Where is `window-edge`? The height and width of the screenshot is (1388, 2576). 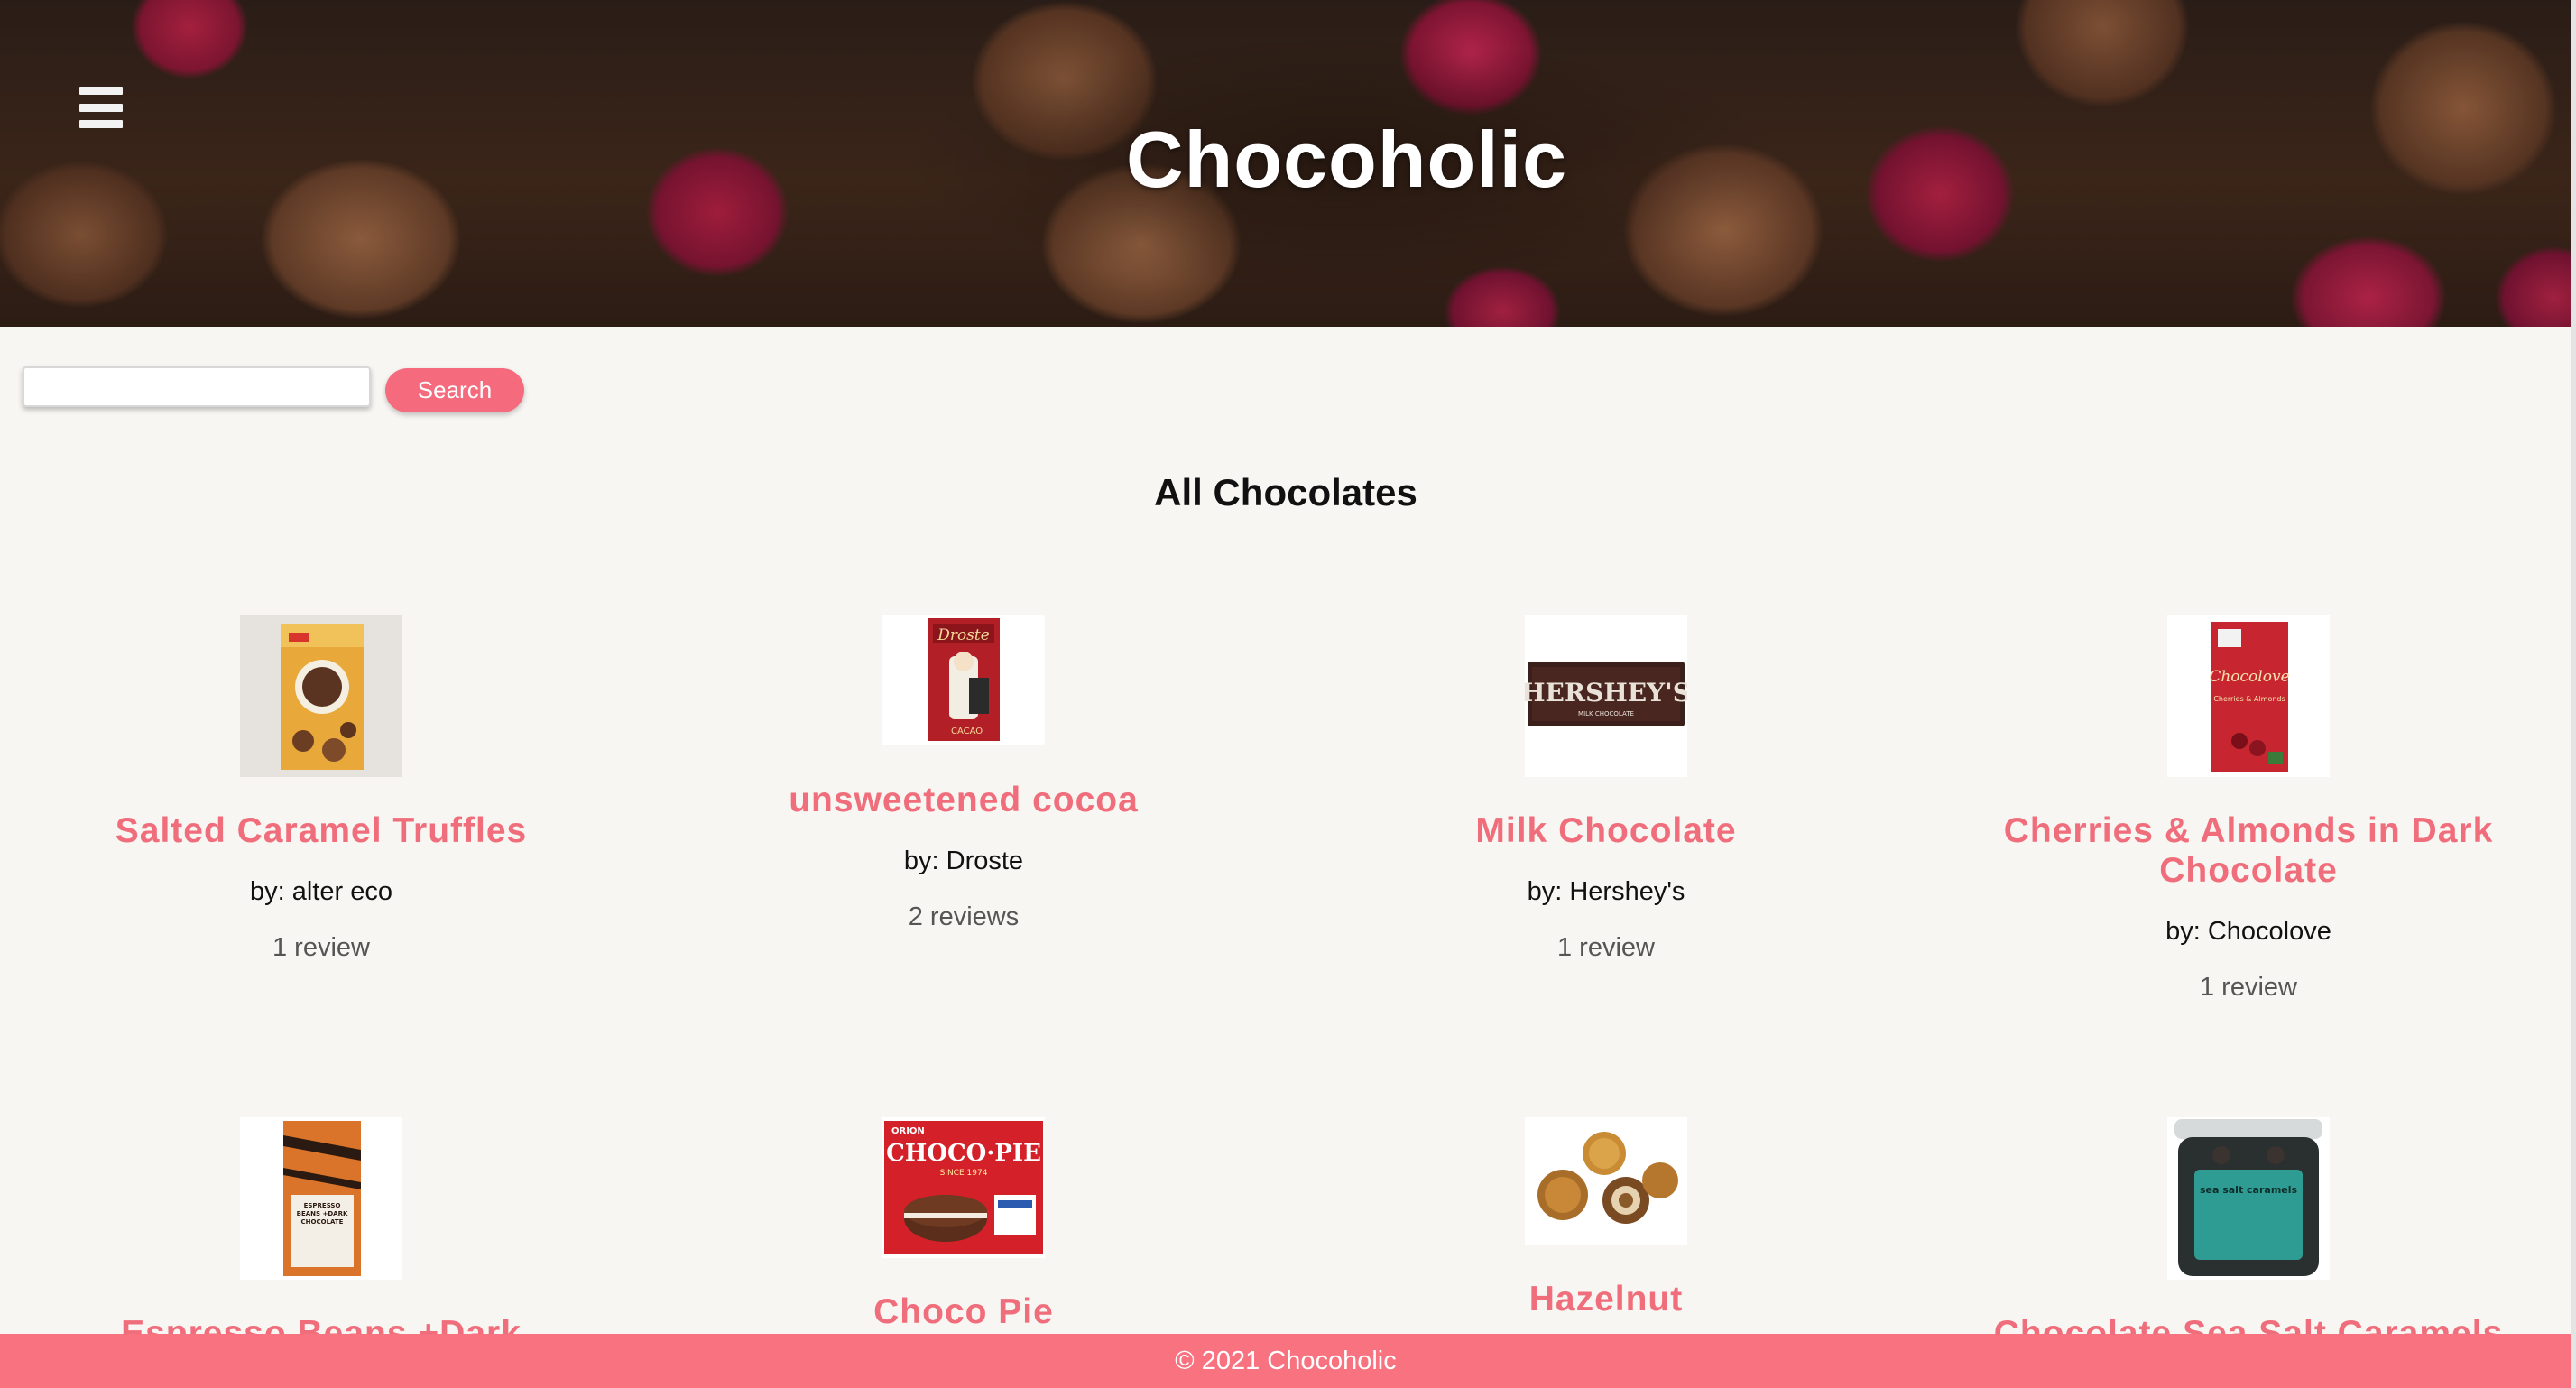 window-edge is located at coordinates (2573, 694).